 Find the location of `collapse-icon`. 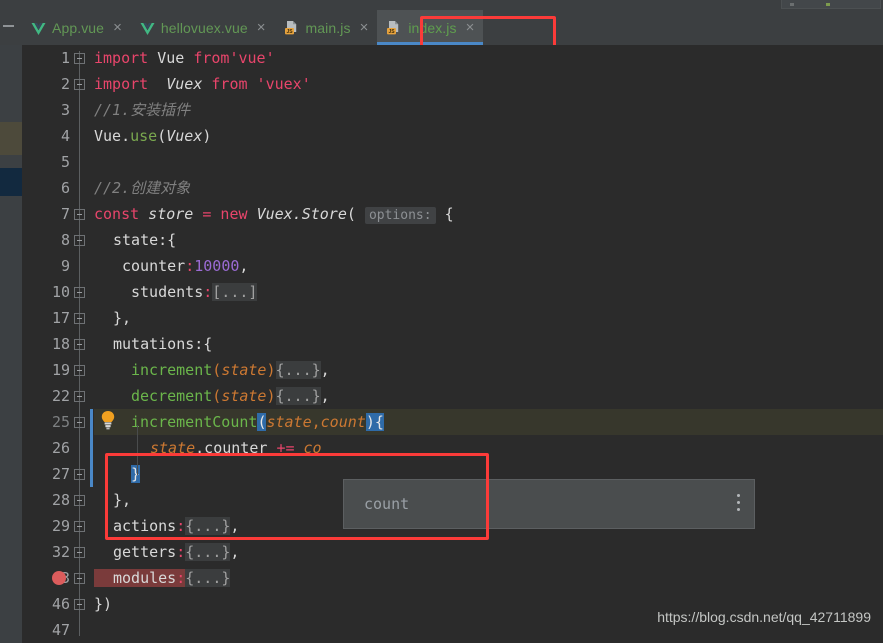

collapse-icon is located at coordinates (8, 26).